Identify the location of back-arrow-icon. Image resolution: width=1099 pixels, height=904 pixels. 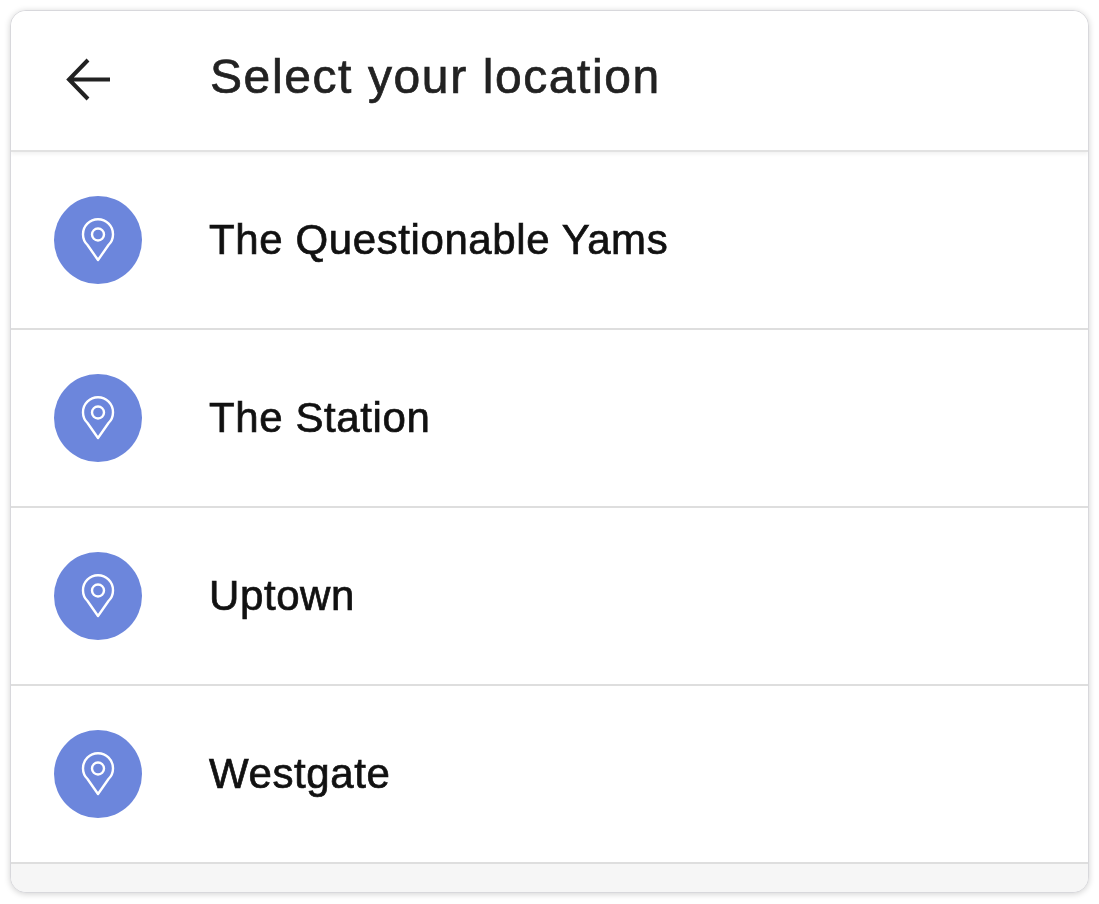
(89, 79).